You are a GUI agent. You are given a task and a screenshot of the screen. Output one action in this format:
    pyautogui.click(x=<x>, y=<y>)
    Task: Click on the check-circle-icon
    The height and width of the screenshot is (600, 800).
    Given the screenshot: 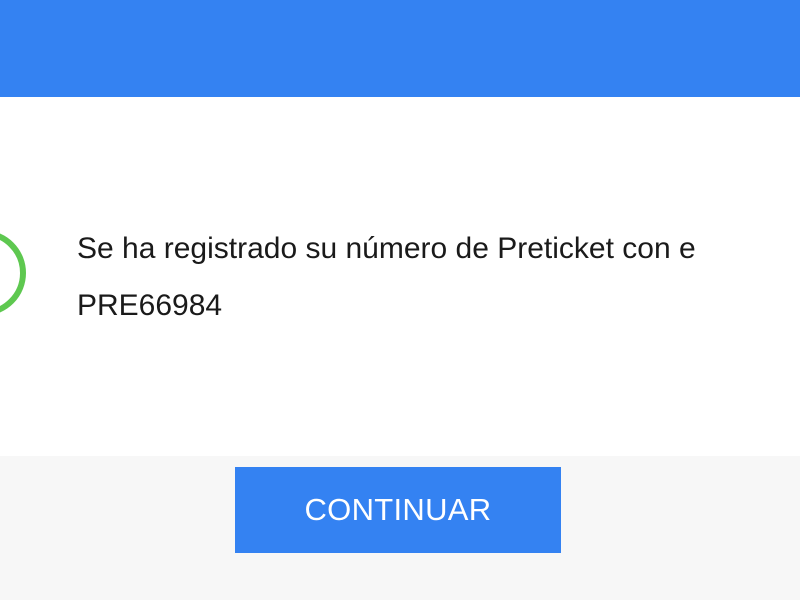 What is the action you would take?
    pyautogui.click(x=13, y=273)
    